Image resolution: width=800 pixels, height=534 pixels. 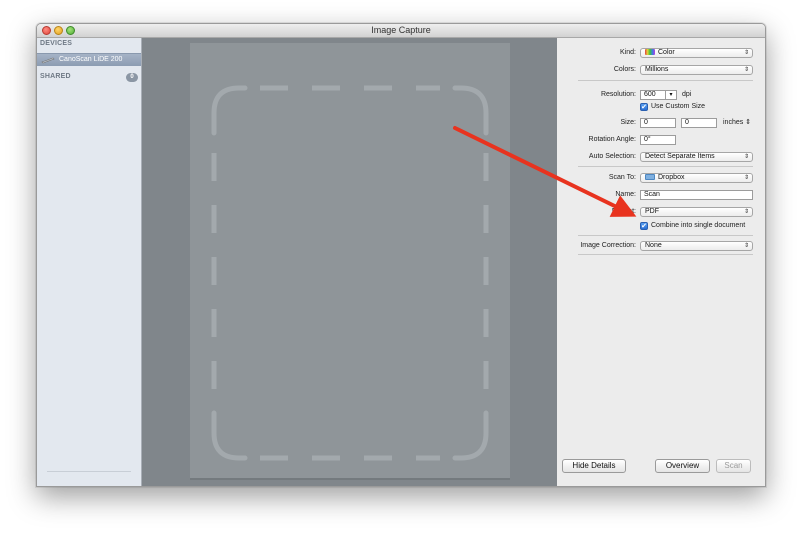 I want to click on color-kind-icon, so click(x=650, y=52).